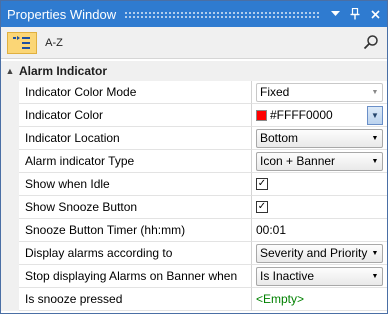 The image size is (388, 314). I want to click on property-row-indicator-color: Indicator Color #FFFF0000 ▼, so click(194, 115).